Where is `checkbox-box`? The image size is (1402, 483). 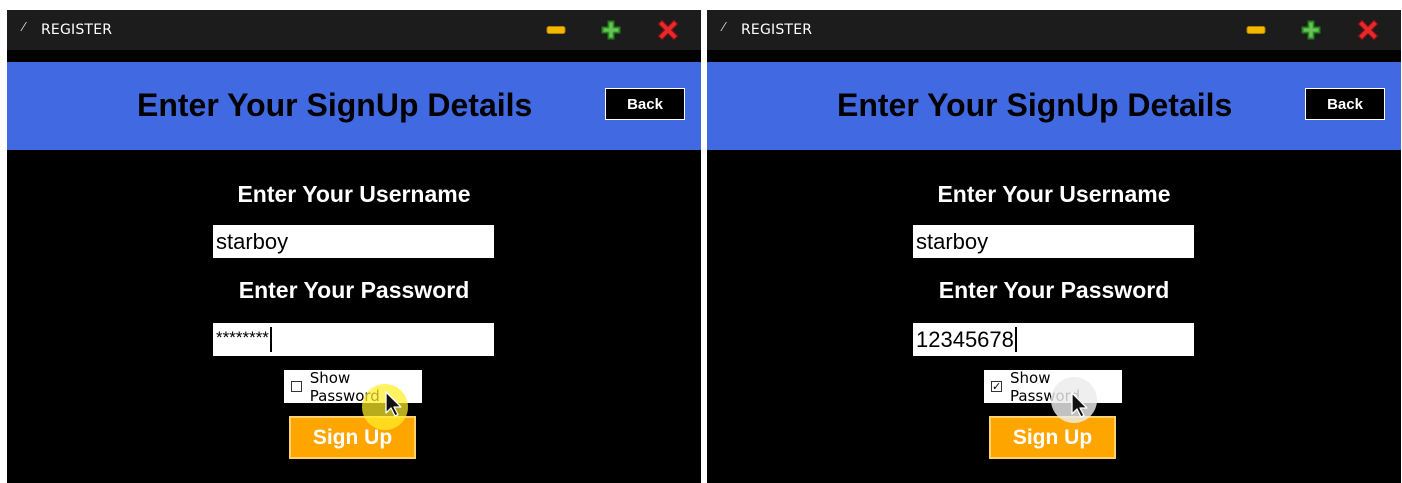
checkbox-box is located at coordinates (296, 386).